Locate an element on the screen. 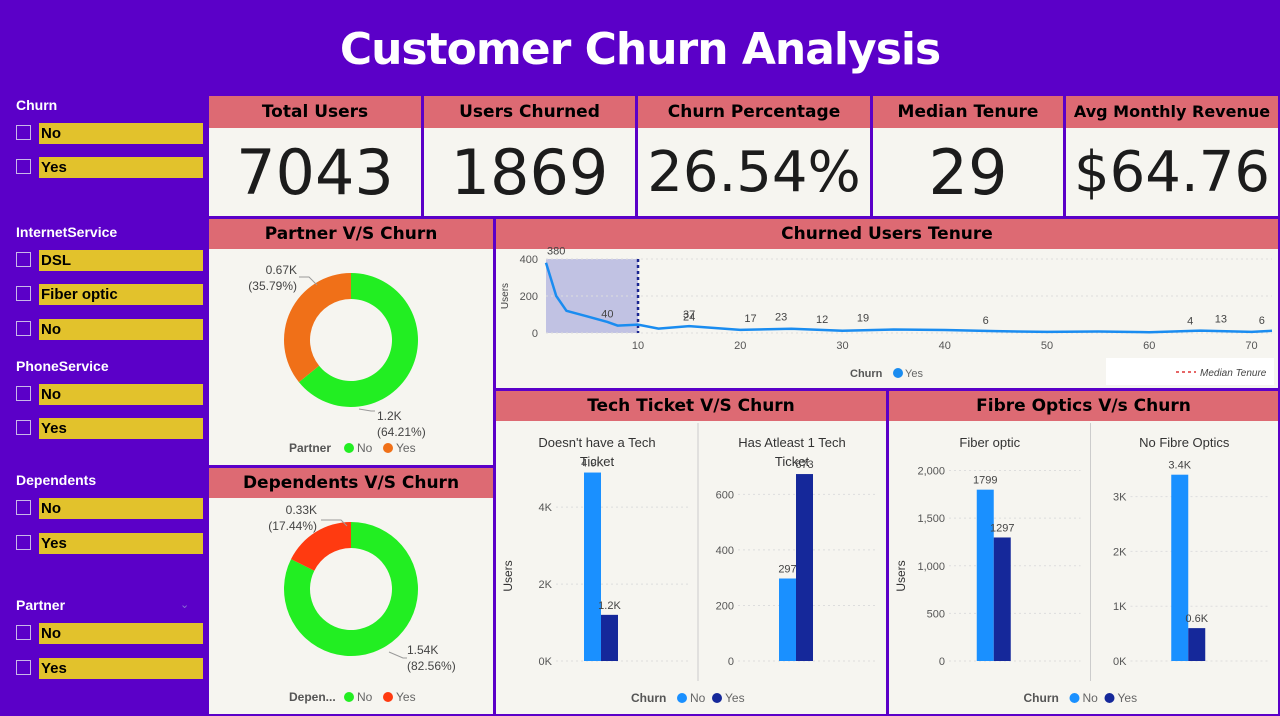 The image size is (1280, 716). data-label: 19 is located at coordinates (863, 318).